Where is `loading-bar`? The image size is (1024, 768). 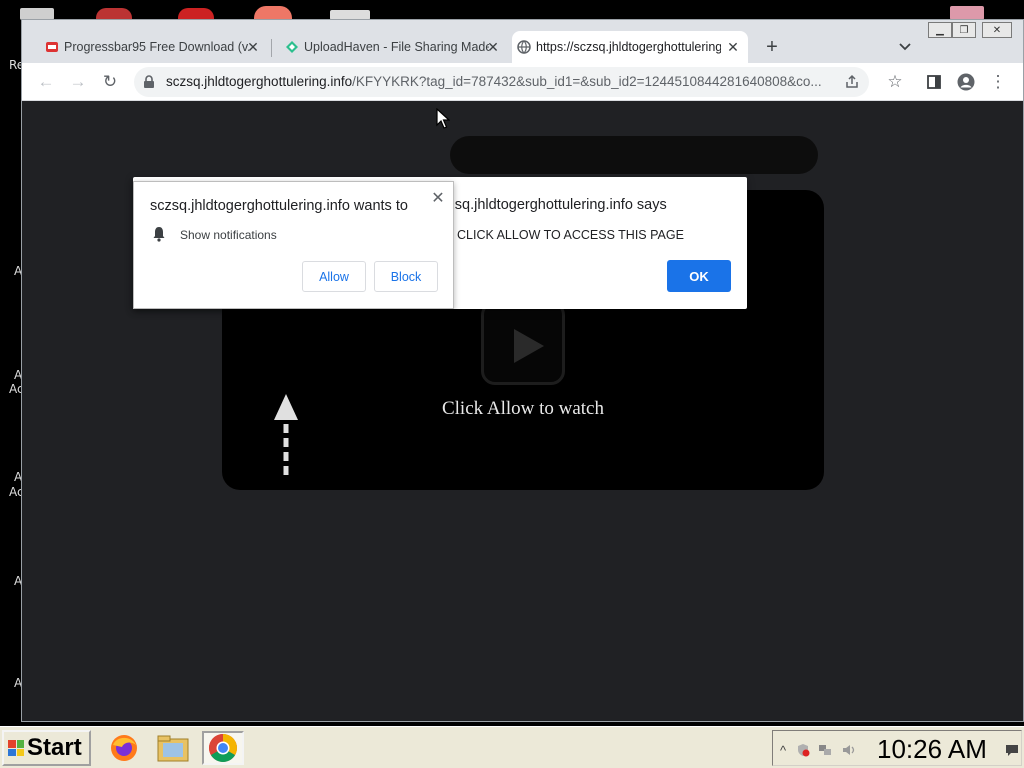
loading-bar is located at coordinates (634, 155).